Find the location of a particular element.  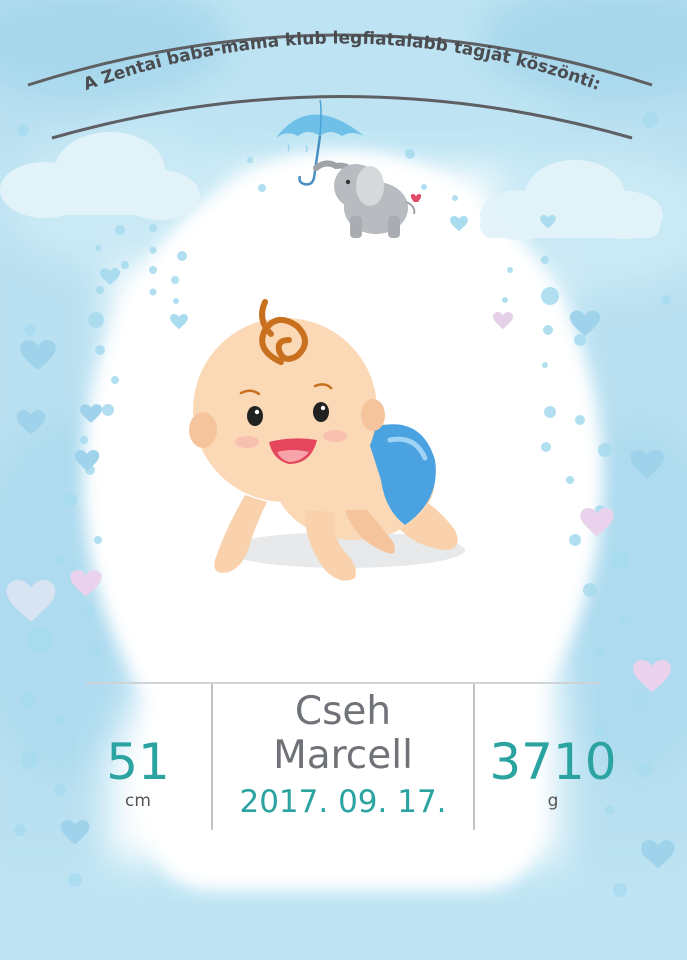

elephant-icon is located at coordinates (367, 199).